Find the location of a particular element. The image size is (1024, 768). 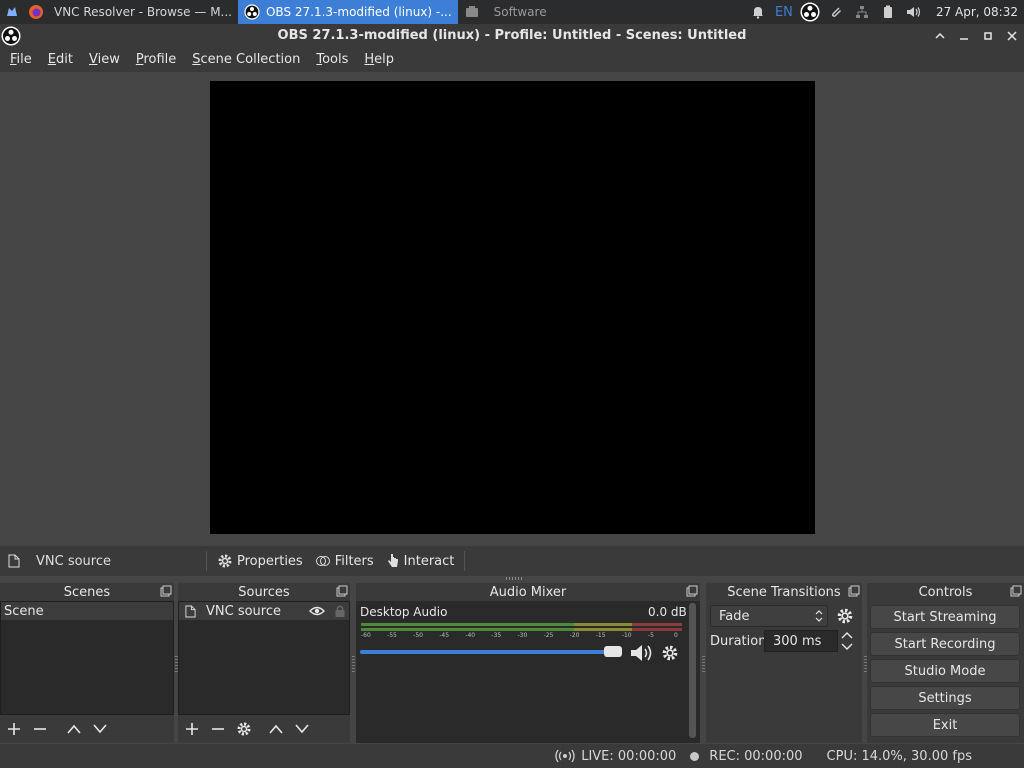

meter-tick-label: -20 is located at coordinates (574, 635).